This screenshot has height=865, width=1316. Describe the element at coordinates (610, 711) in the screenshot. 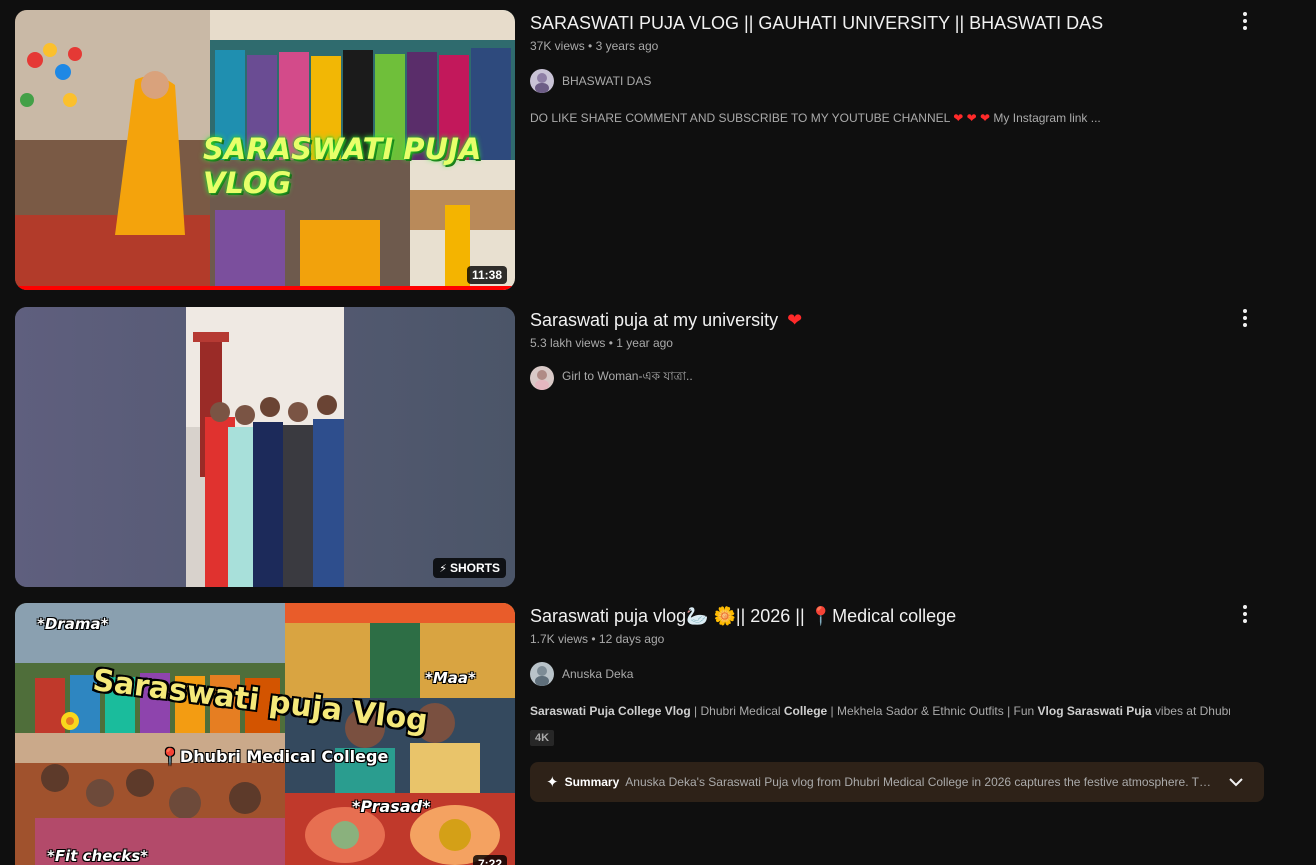

I see `description-highlight: Saraswati Puja College Vlog` at that location.